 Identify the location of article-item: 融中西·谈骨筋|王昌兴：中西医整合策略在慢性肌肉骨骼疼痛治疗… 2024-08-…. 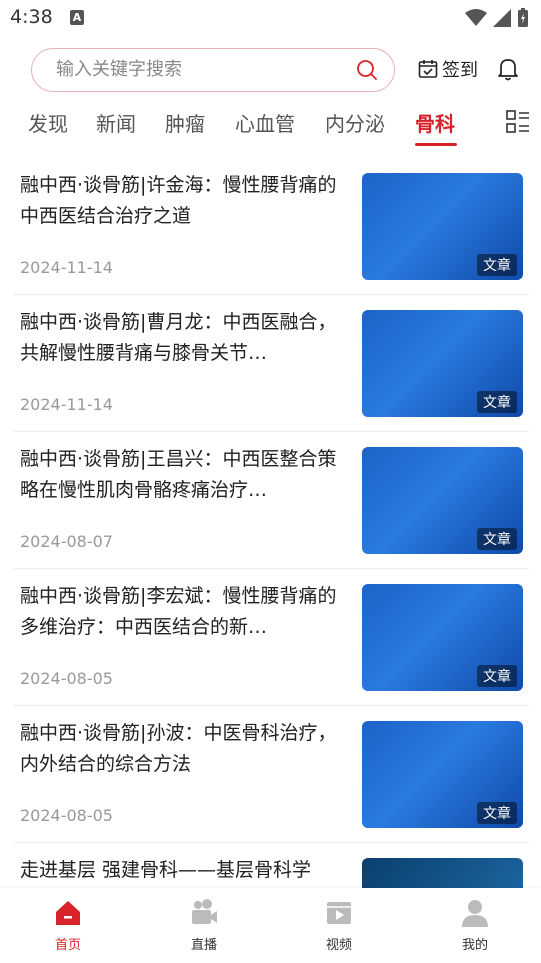
(271, 500).